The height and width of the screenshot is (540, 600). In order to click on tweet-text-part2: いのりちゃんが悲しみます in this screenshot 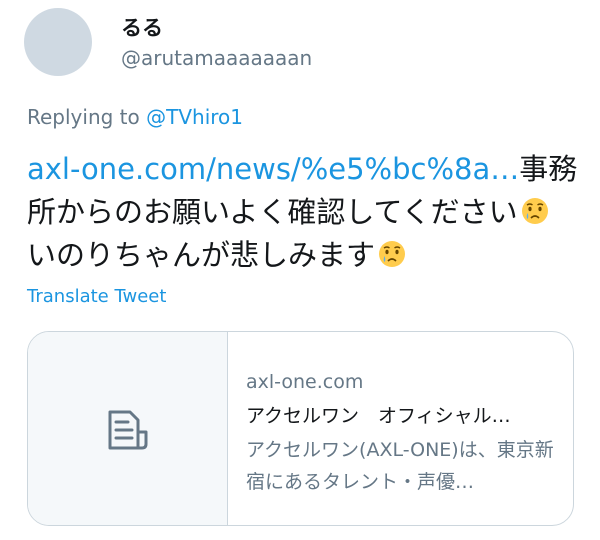, I will do `click(201, 255)`.